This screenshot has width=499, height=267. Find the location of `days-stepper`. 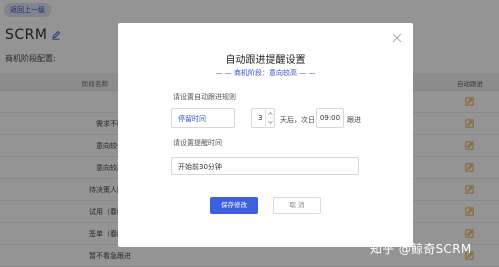

days-stepper is located at coordinates (270, 118).